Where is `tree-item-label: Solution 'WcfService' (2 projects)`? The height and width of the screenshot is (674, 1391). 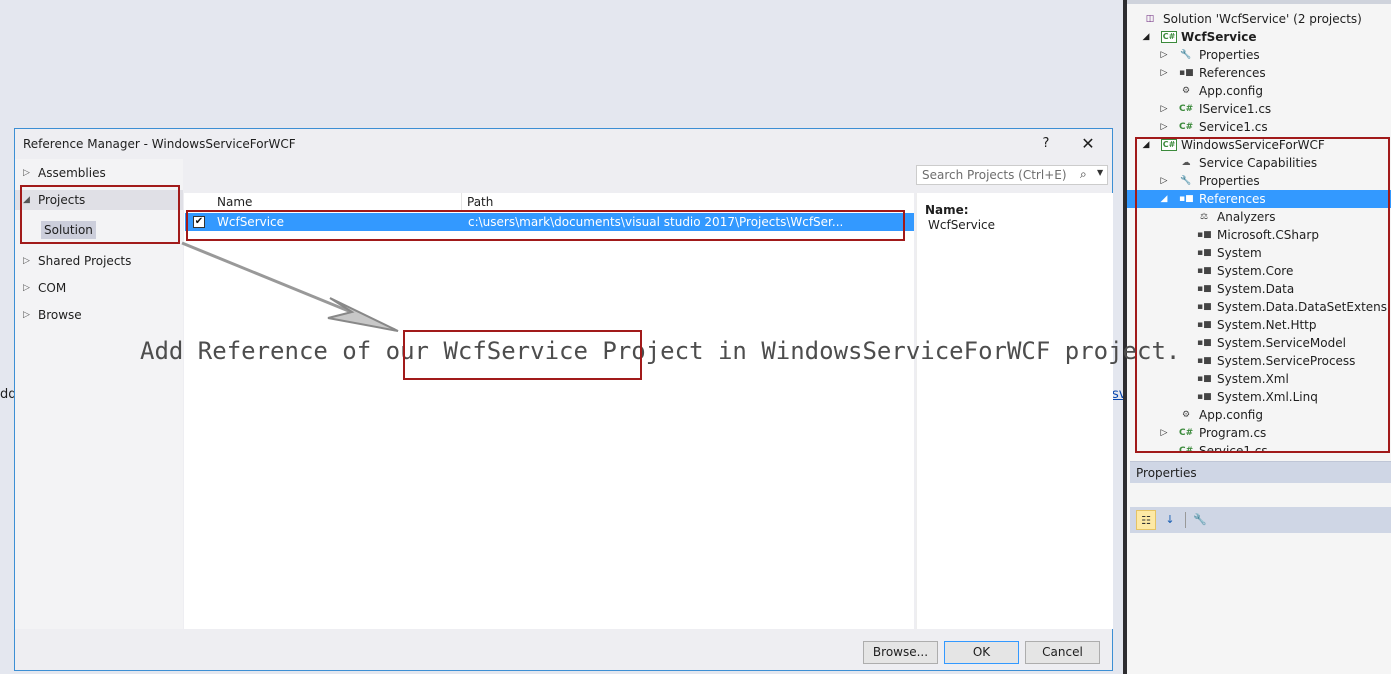 tree-item-label: Solution 'WcfService' (2 projects) is located at coordinates (1262, 19).